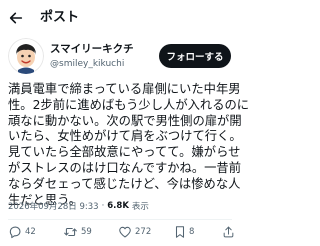  Describe the element at coordinates (195, 56) in the screenshot. I see `follow-button: フォローする` at that location.